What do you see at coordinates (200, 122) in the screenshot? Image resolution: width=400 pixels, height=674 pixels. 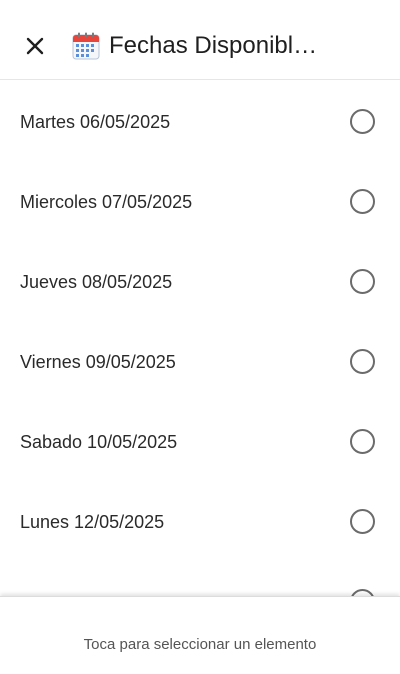 I see `date-option-row: Martes 06/05/2025` at bounding box center [200, 122].